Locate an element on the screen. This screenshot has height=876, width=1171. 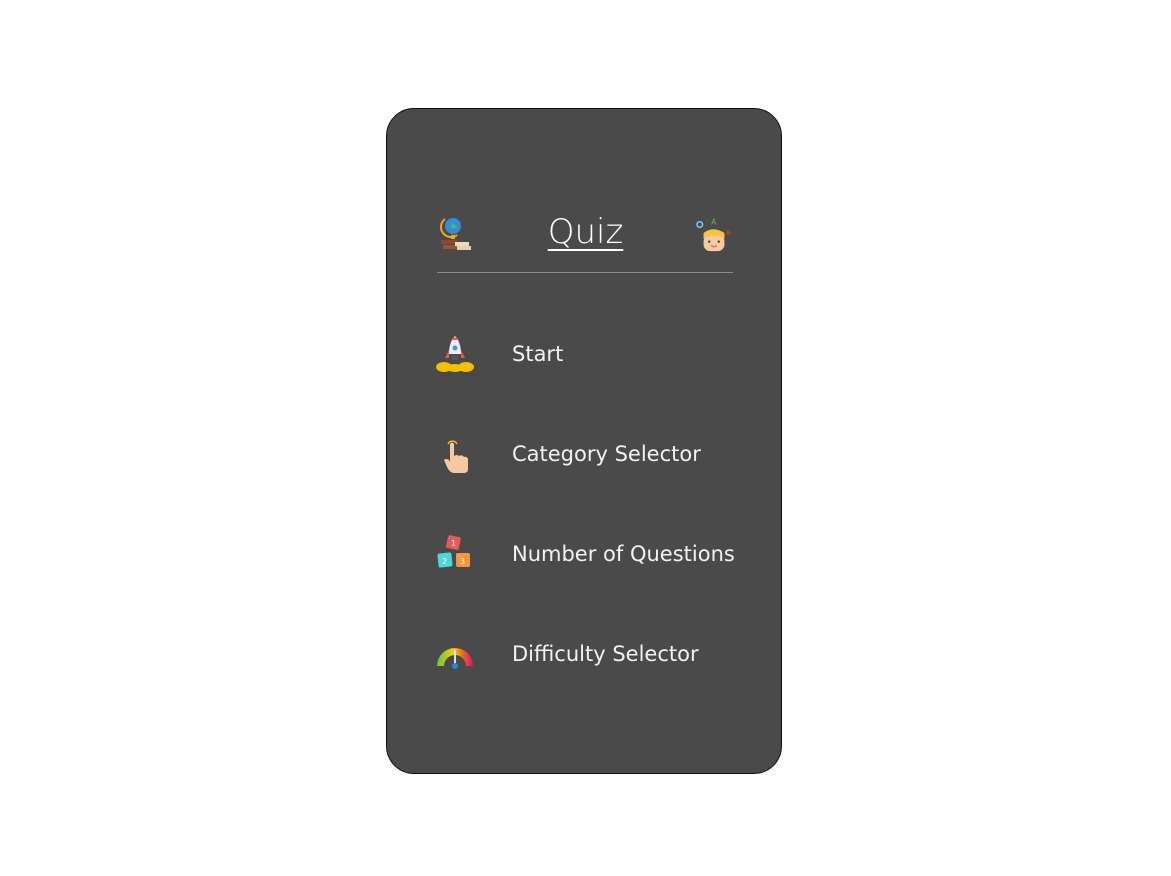
svg-text: B is located at coordinates (728, 233).